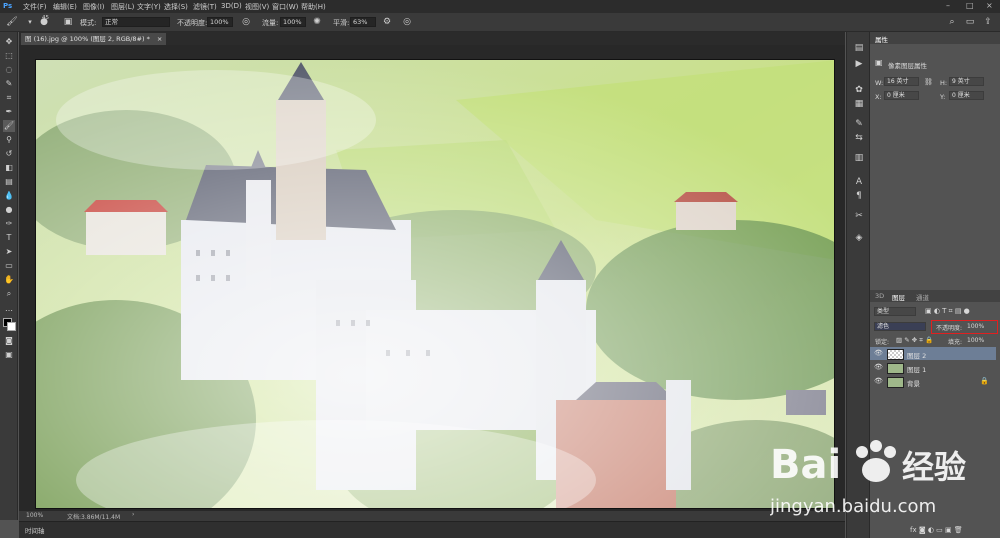 The height and width of the screenshot is (538, 1000). Describe the element at coordinates (11, 326) in the screenshot. I see `background-color-swatch` at that location.